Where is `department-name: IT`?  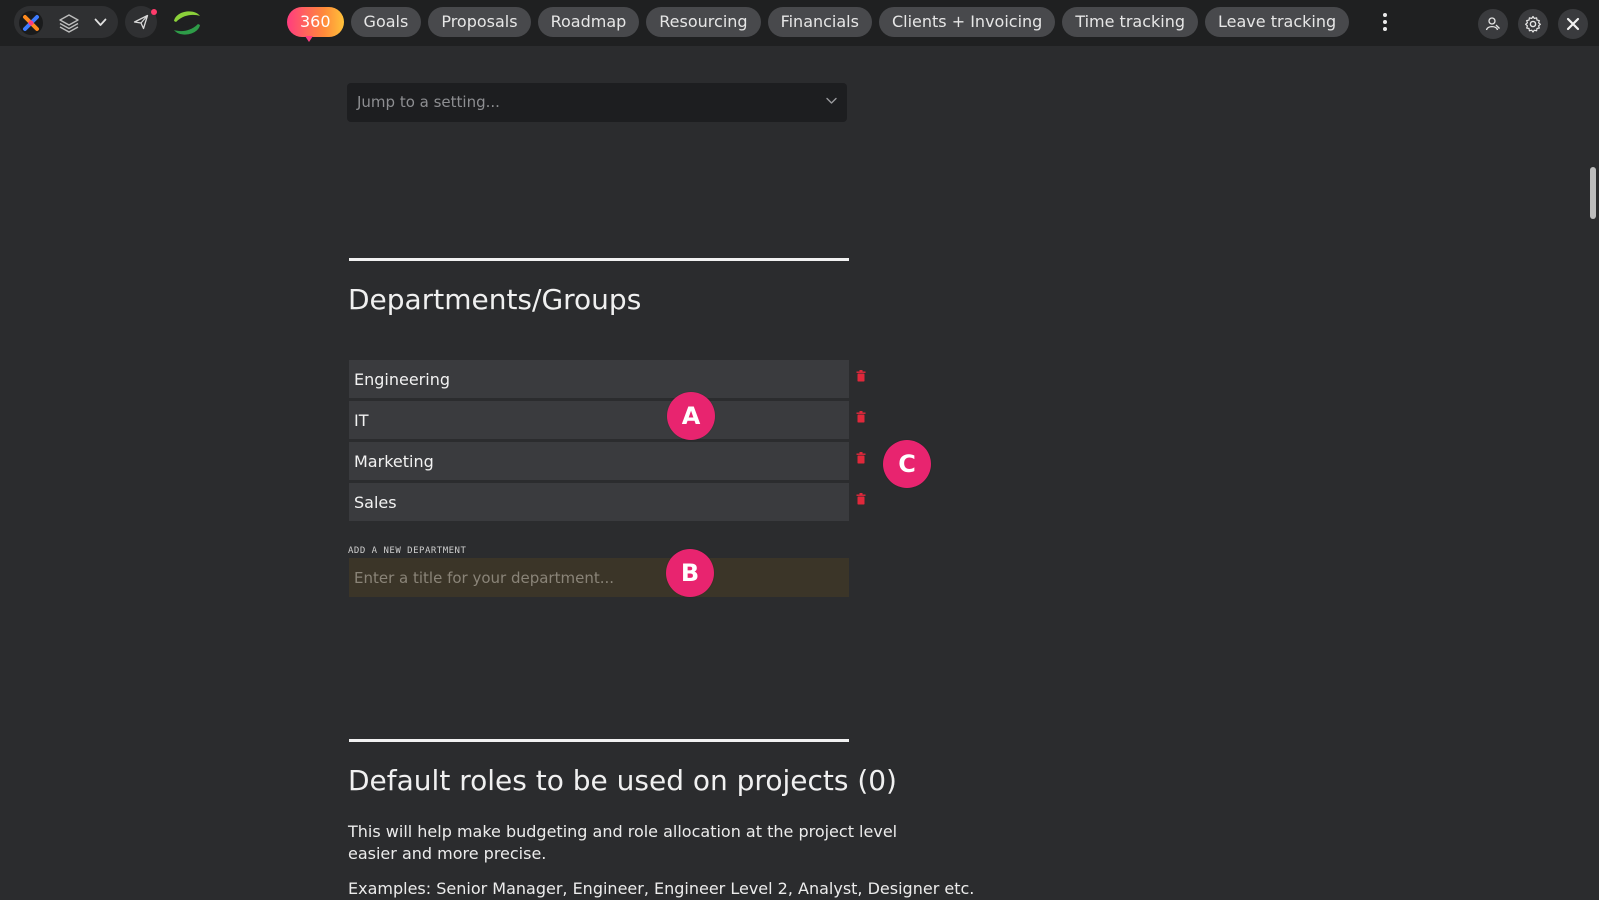
department-name: IT is located at coordinates (361, 420).